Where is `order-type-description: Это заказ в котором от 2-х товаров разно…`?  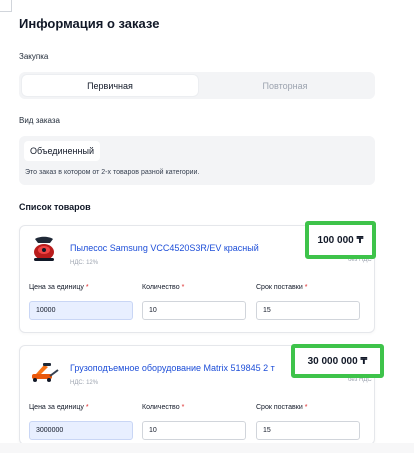 order-type-description: Это заказ в котором от 2-х товаров разно… is located at coordinates (112, 172).